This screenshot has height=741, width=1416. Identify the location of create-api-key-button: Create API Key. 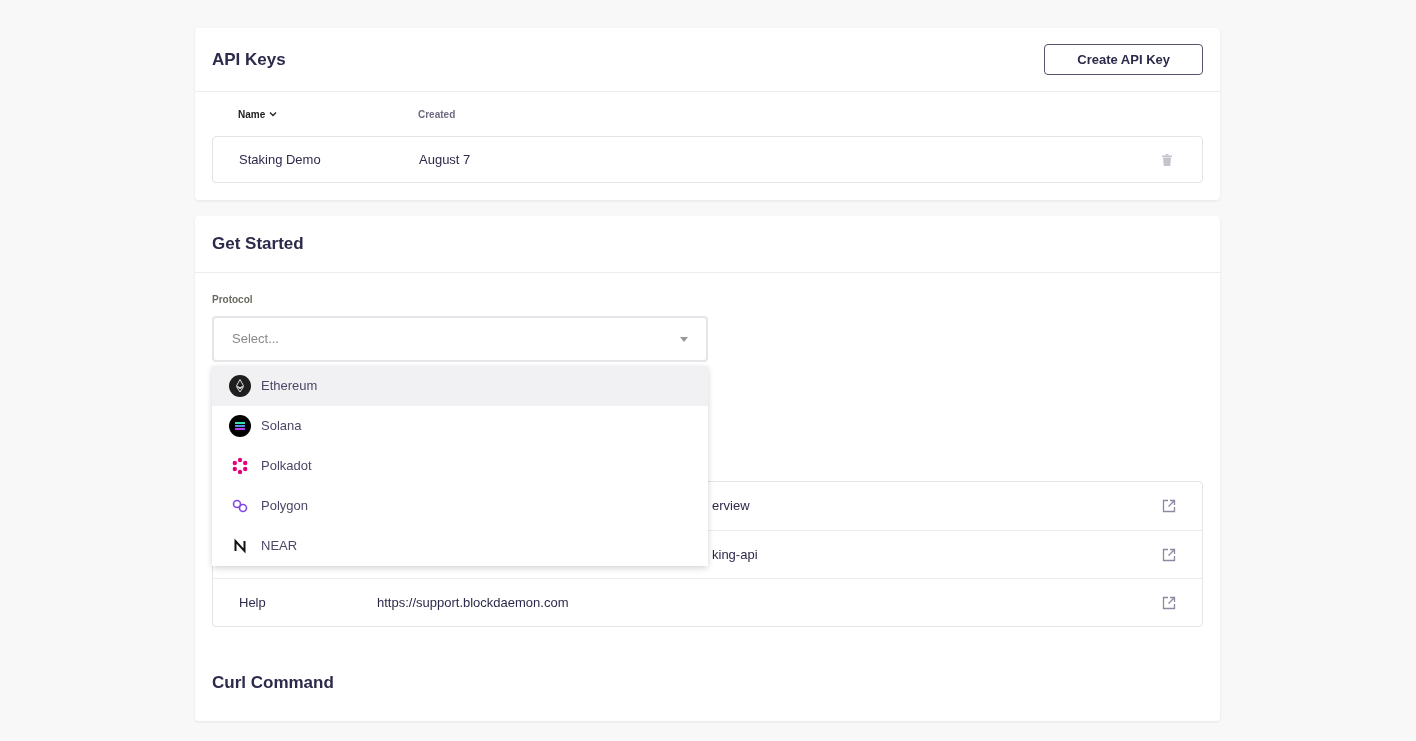
(1123, 59).